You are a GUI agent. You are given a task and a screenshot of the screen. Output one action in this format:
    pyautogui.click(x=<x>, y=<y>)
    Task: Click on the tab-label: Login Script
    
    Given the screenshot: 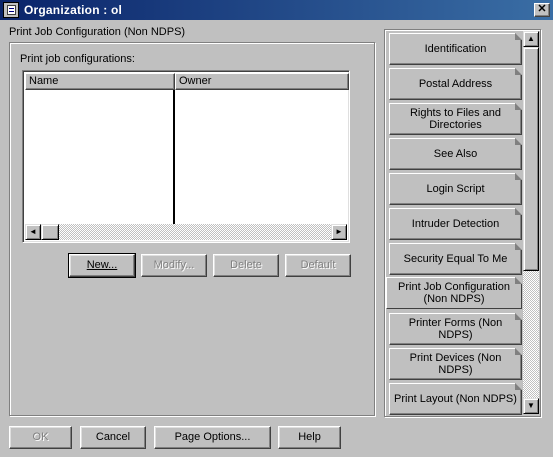 What is the action you would take?
    pyautogui.click(x=455, y=189)
    